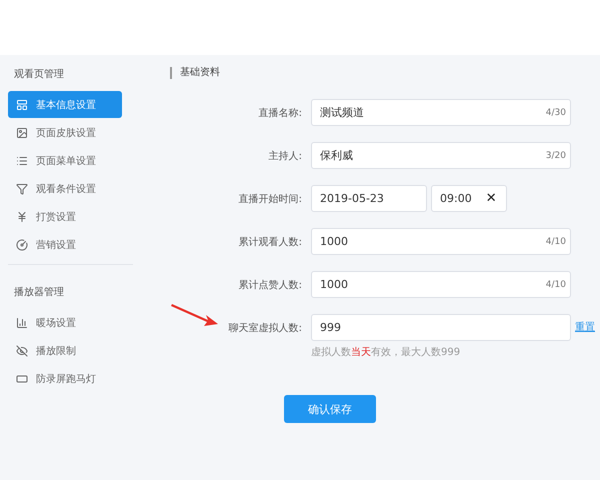  I want to click on clear-button: ✕, so click(491, 198).